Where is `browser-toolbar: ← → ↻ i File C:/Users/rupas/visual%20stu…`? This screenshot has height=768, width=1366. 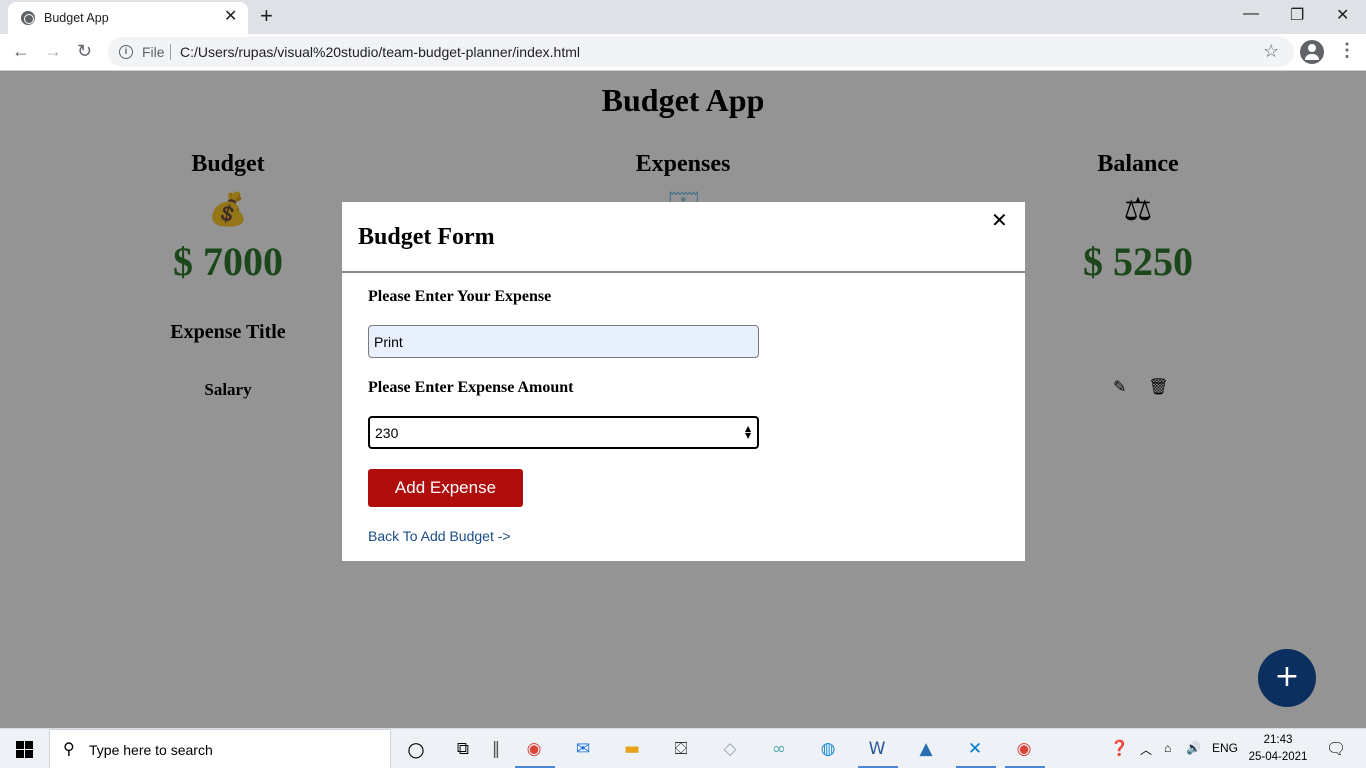 browser-toolbar: ← → ↻ i File C:/Users/rupas/visual%20stu… is located at coordinates (683, 52).